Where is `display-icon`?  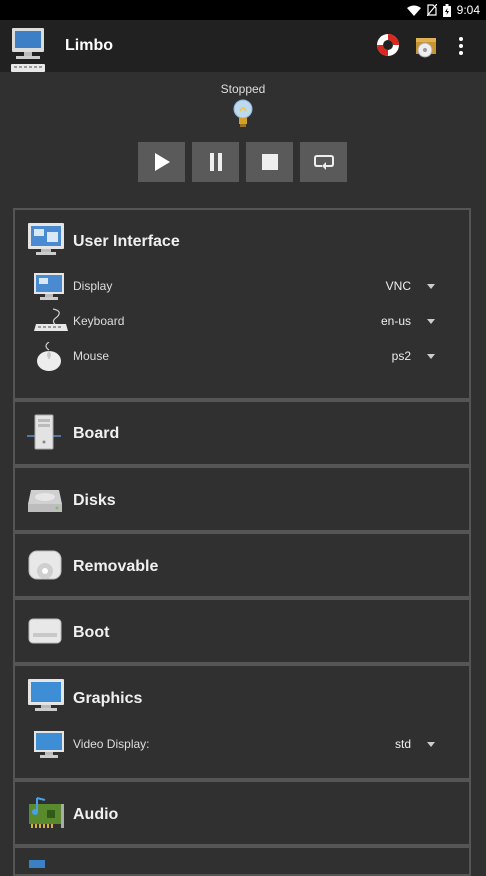 display-icon is located at coordinates (49, 286).